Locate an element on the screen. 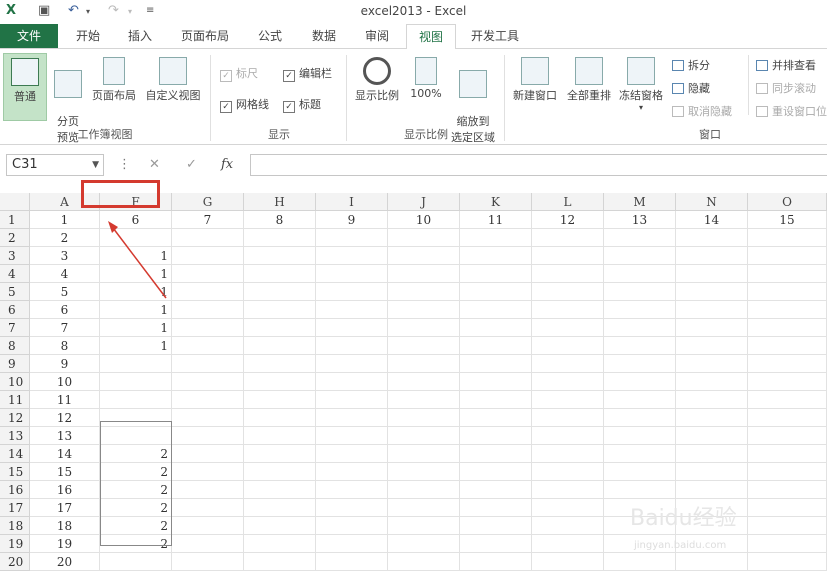 The height and width of the screenshot is (573, 827). watermark-logo: Baidu经验 is located at coordinates (683, 518).